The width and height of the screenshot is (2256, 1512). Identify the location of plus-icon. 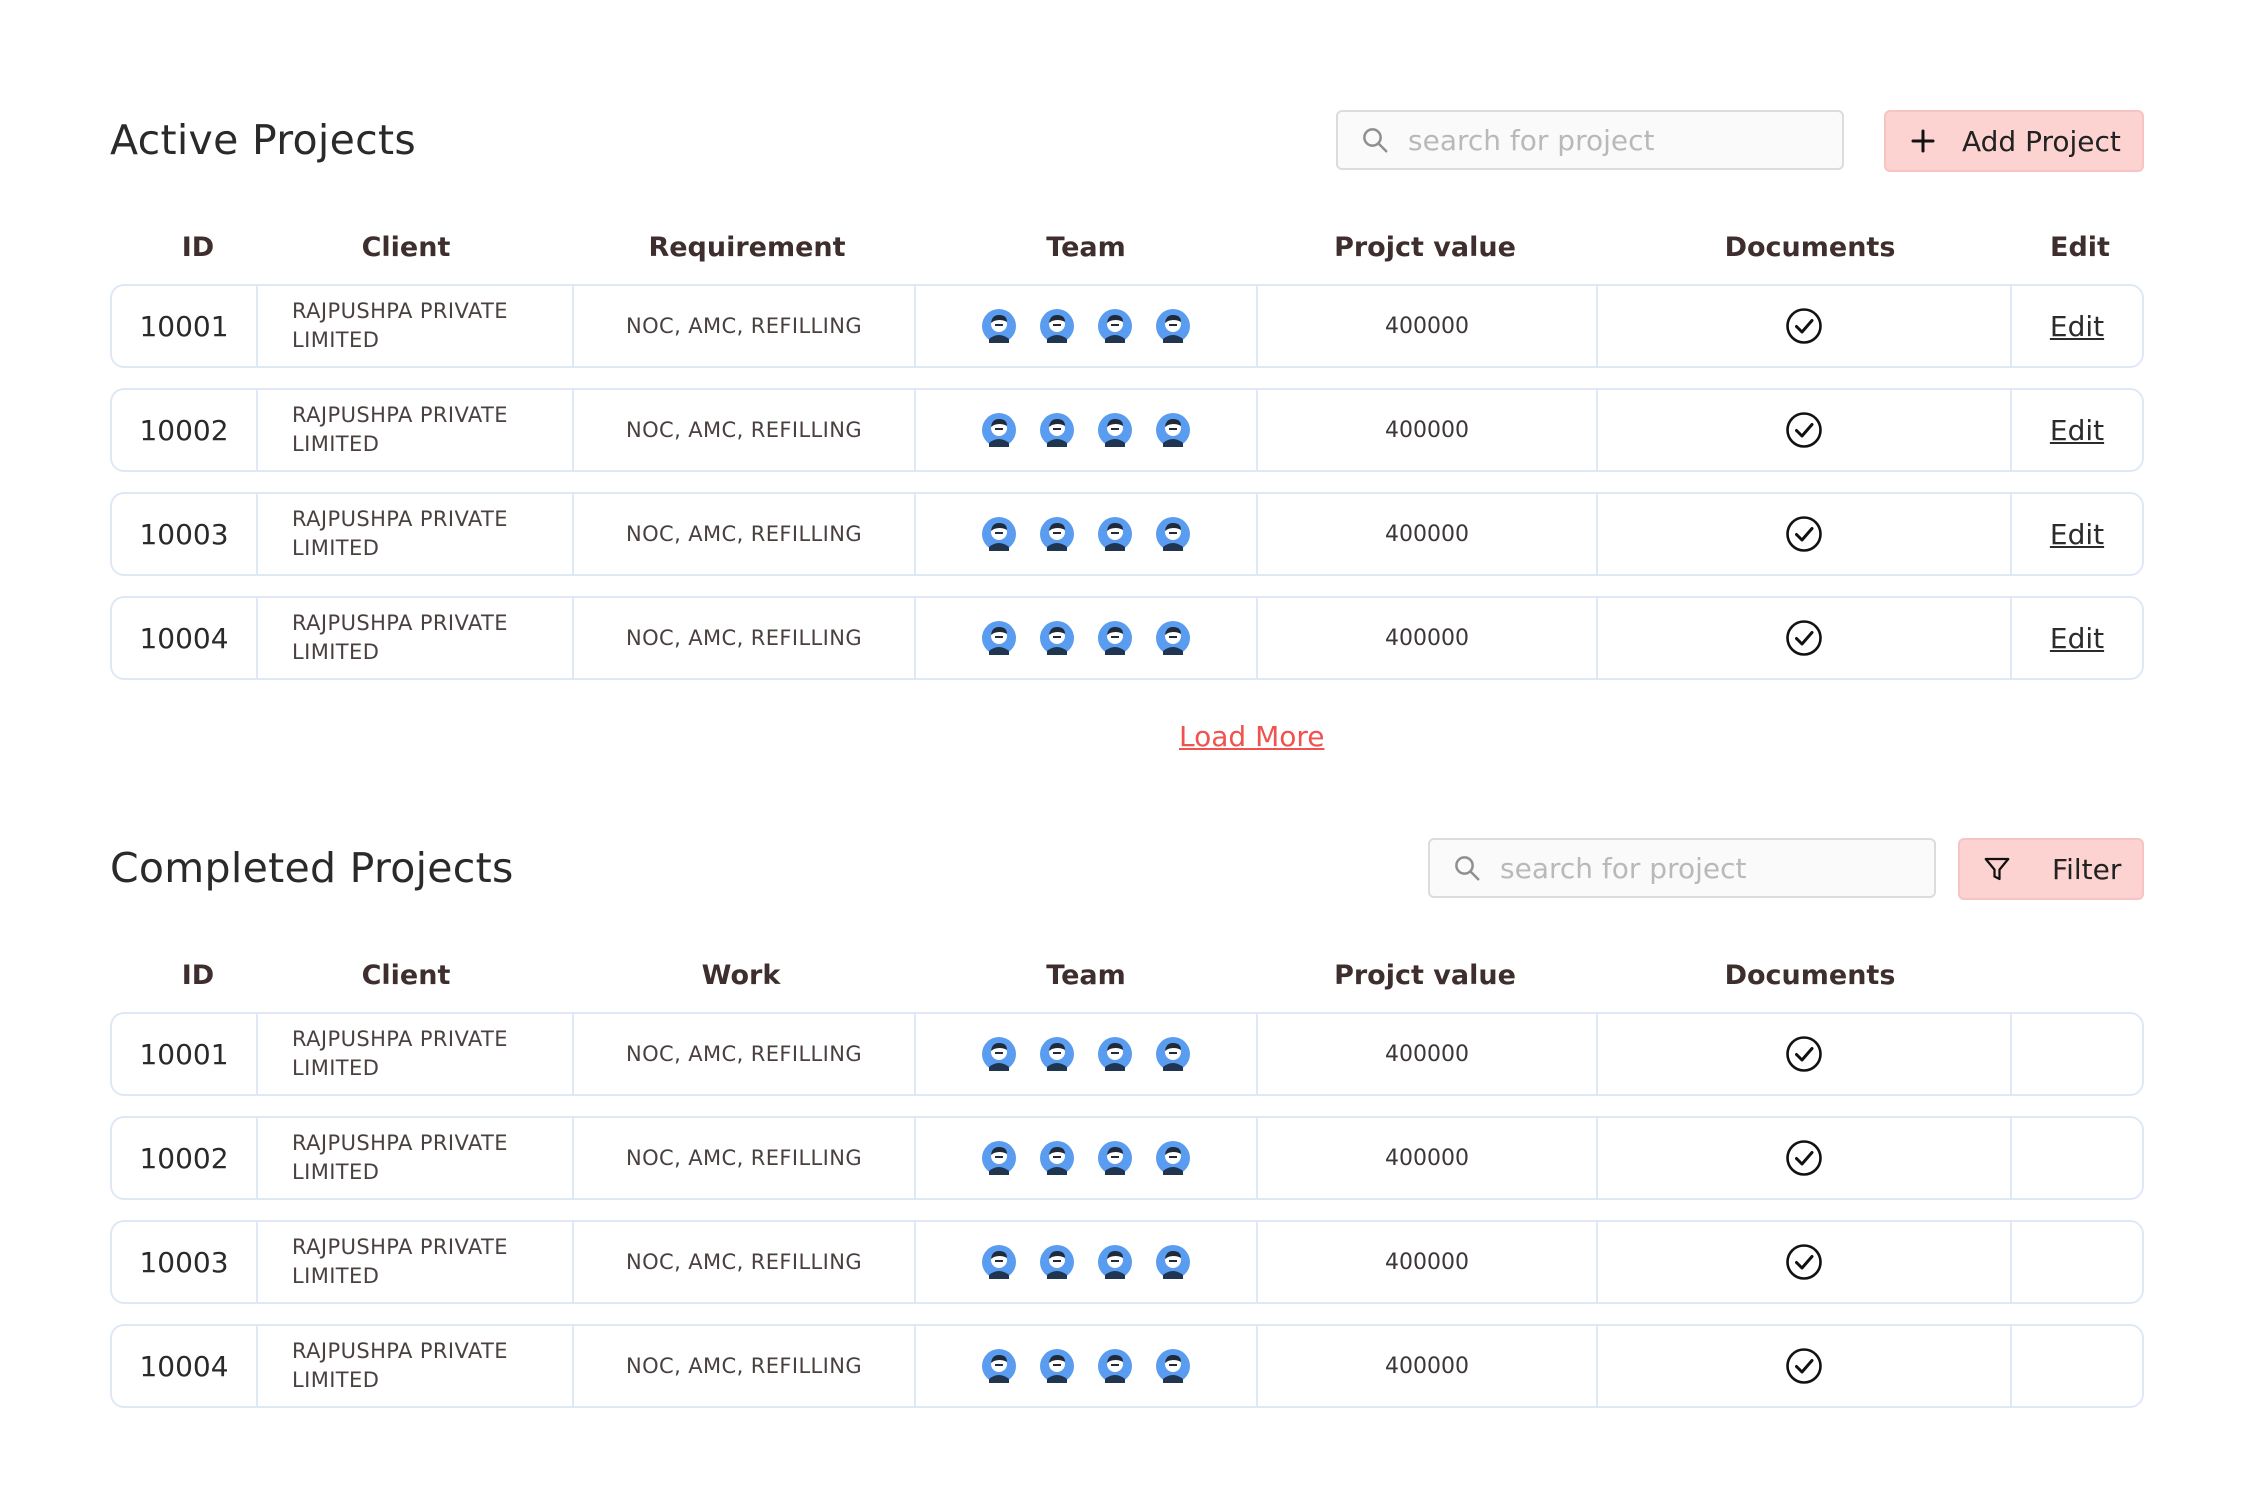
(1923, 141).